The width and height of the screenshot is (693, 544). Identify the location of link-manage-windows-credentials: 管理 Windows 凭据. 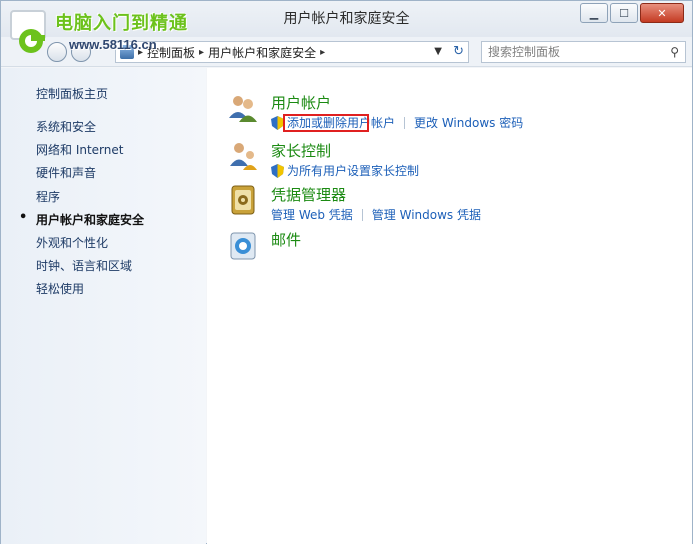
(426, 214).